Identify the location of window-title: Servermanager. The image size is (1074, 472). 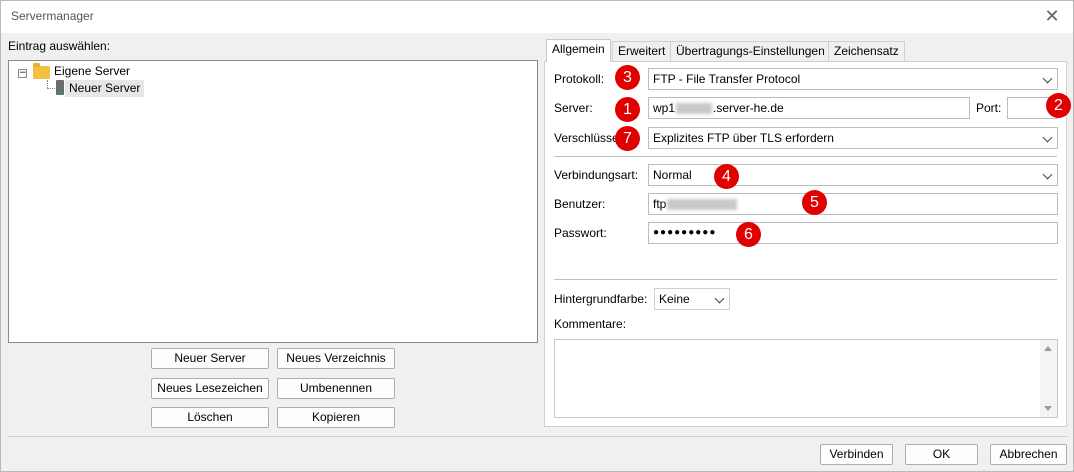
(52, 16).